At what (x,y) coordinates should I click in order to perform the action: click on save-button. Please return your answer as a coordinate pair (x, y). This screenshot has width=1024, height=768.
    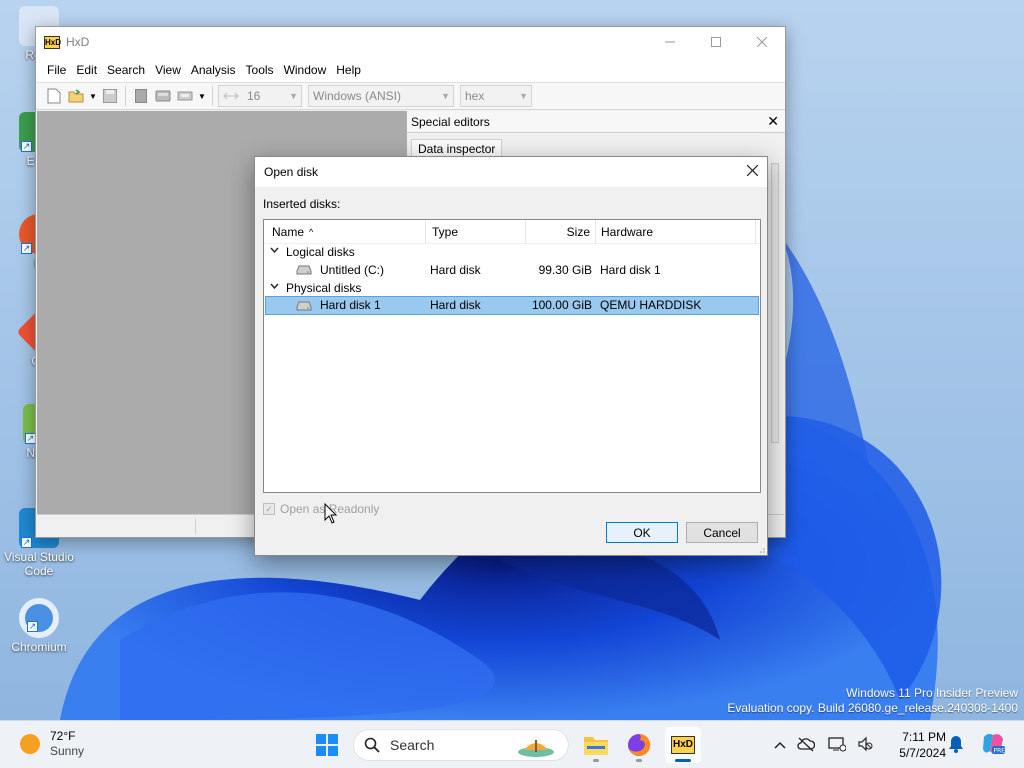
    Looking at the image, I should click on (110, 96).